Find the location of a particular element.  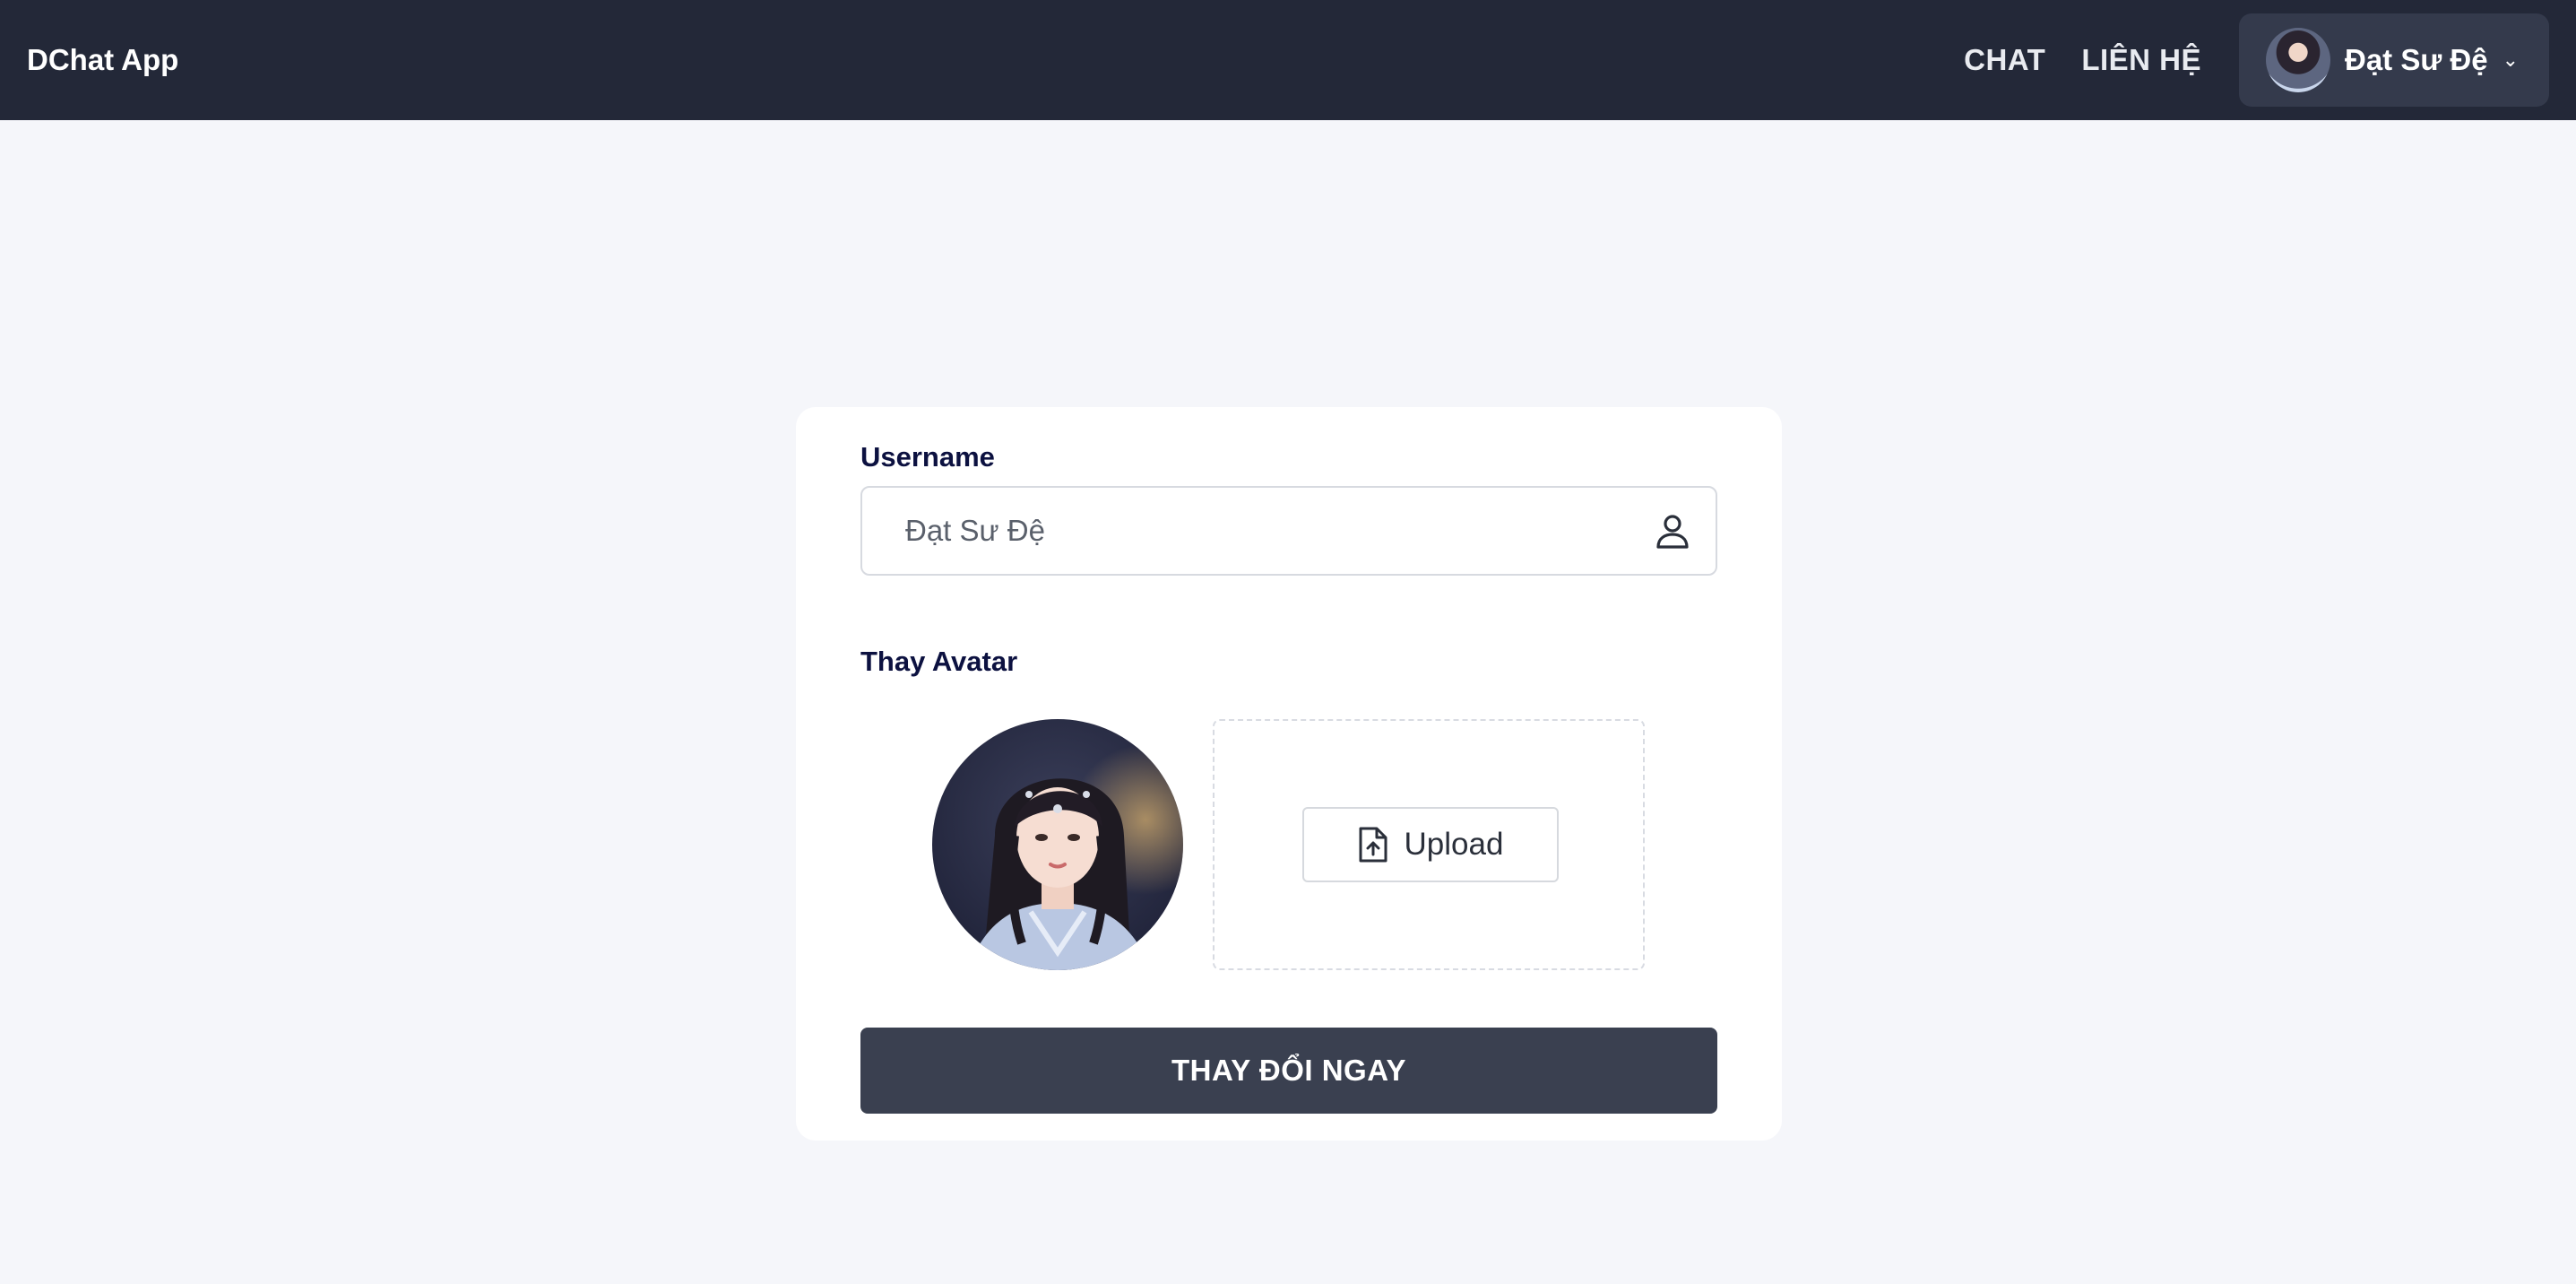

file-upload-icon is located at coordinates (1373, 845).